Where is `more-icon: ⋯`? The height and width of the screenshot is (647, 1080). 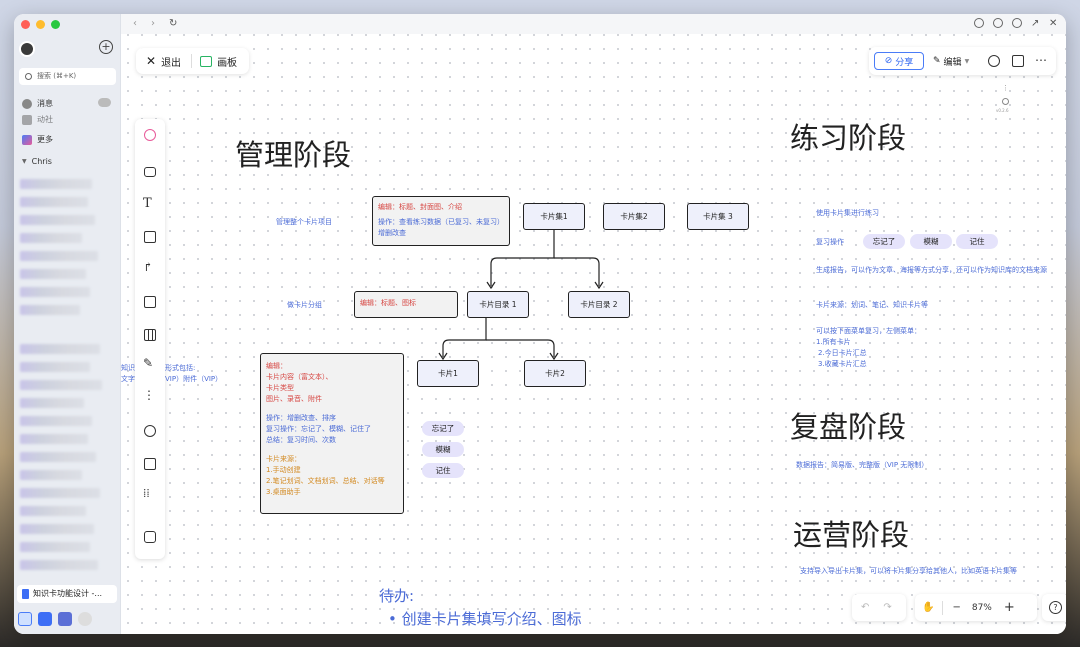 more-icon: ⋯ is located at coordinates (1041, 60).